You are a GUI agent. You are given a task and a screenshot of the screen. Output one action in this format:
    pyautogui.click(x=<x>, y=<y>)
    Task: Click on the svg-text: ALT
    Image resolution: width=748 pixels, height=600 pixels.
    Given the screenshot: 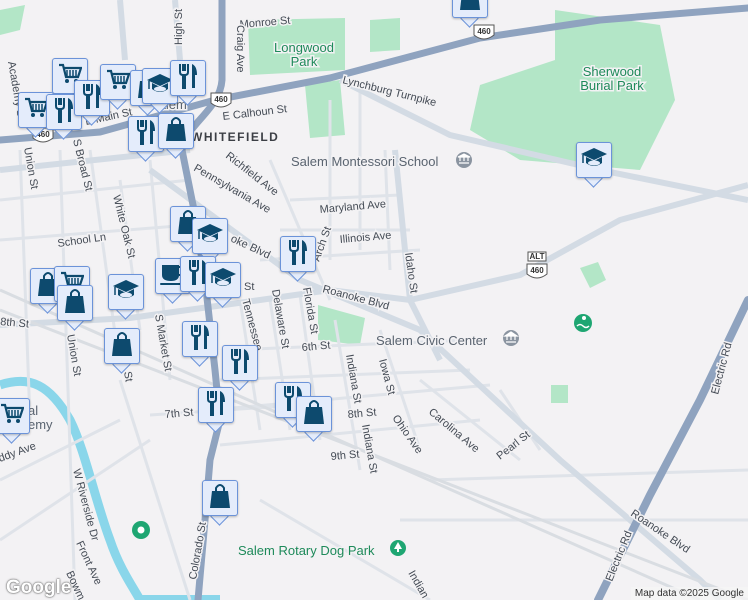 What is the action you would take?
    pyautogui.click(x=537, y=256)
    